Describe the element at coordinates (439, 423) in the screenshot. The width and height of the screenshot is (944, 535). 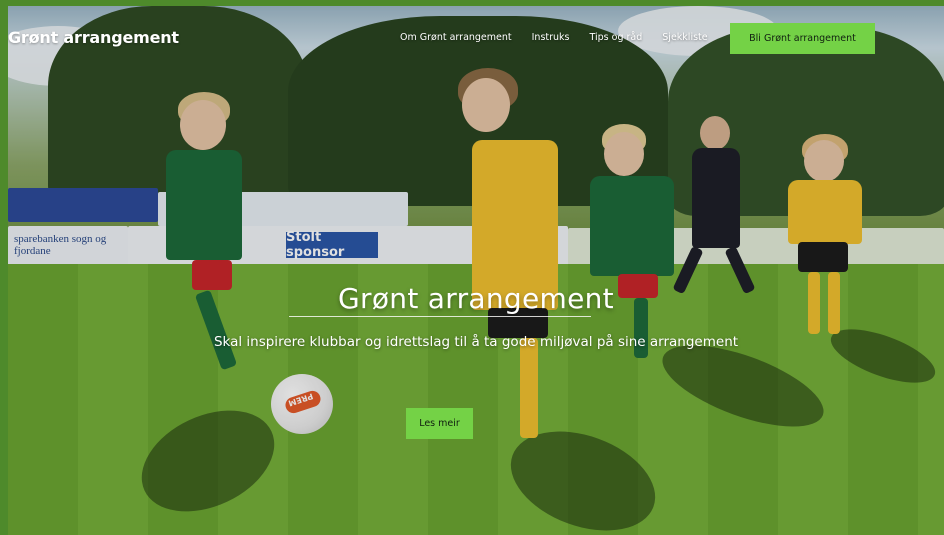
I see `read-more-button: Les meir` at that location.